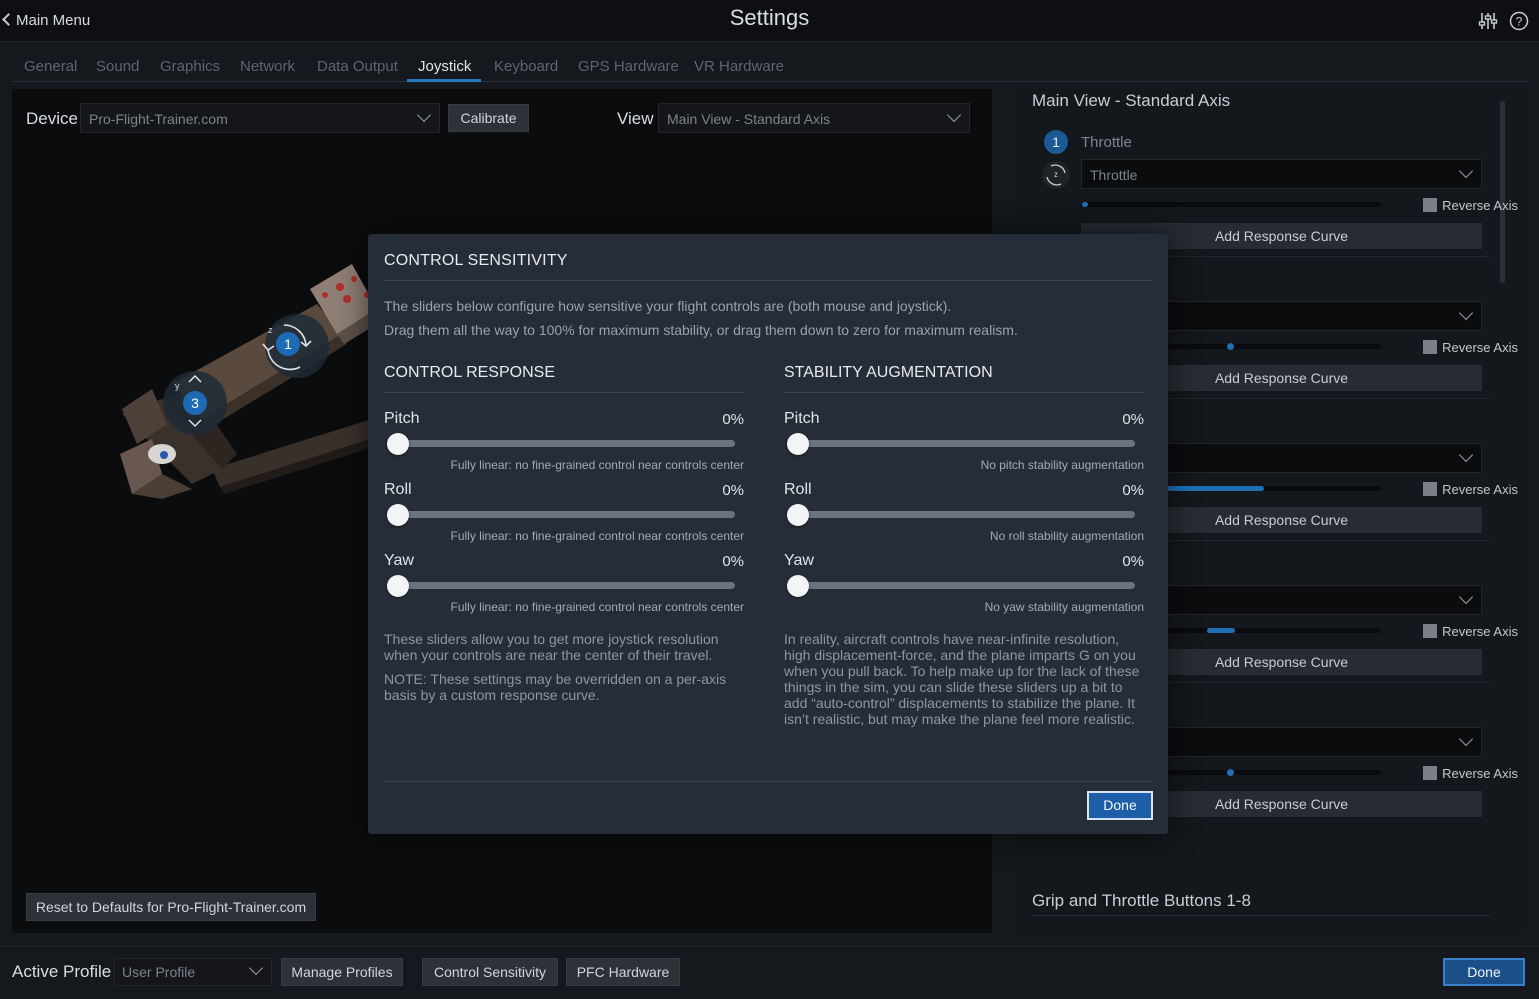 The height and width of the screenshot is (999, 1539). I want to click on dialog-title: CONTROL SENSITIVITY, so click(476, 260).